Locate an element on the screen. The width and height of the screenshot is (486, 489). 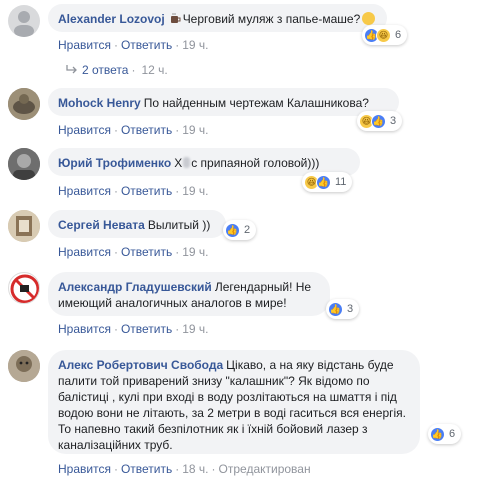
comment-text: Вылитый )) is located at coordinates (179, 225).